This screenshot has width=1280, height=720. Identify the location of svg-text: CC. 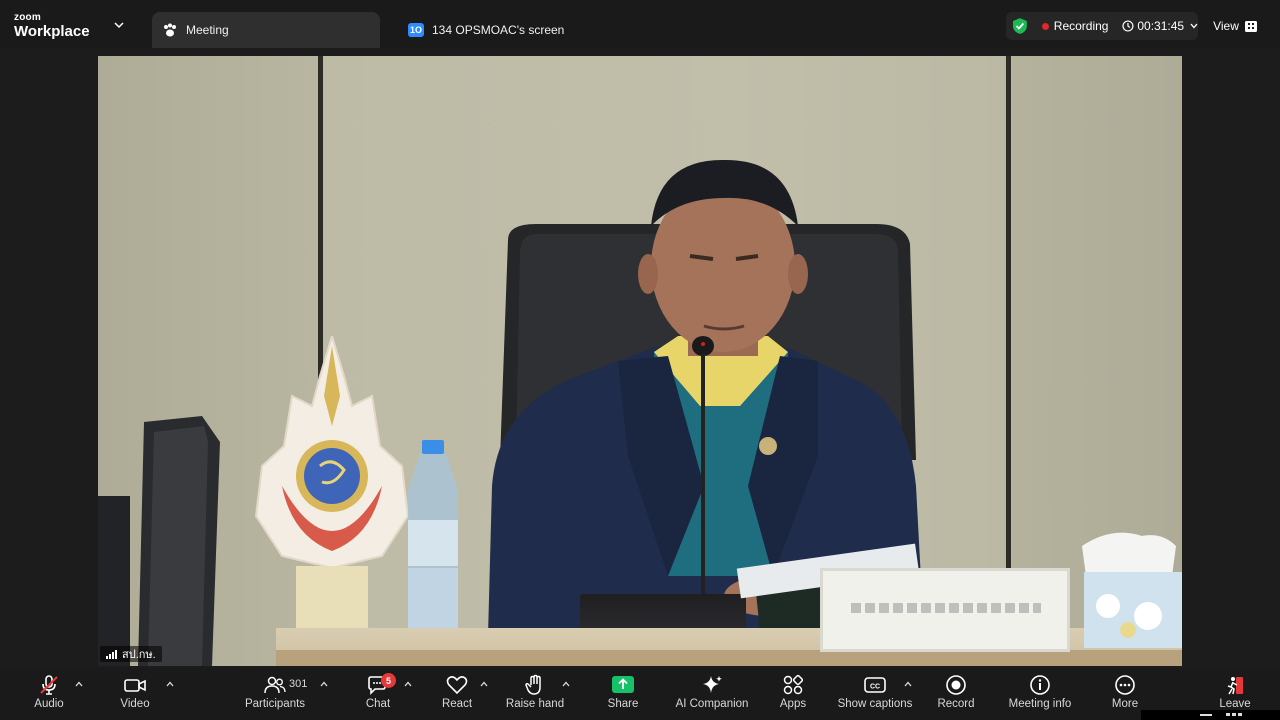
(875, 687).